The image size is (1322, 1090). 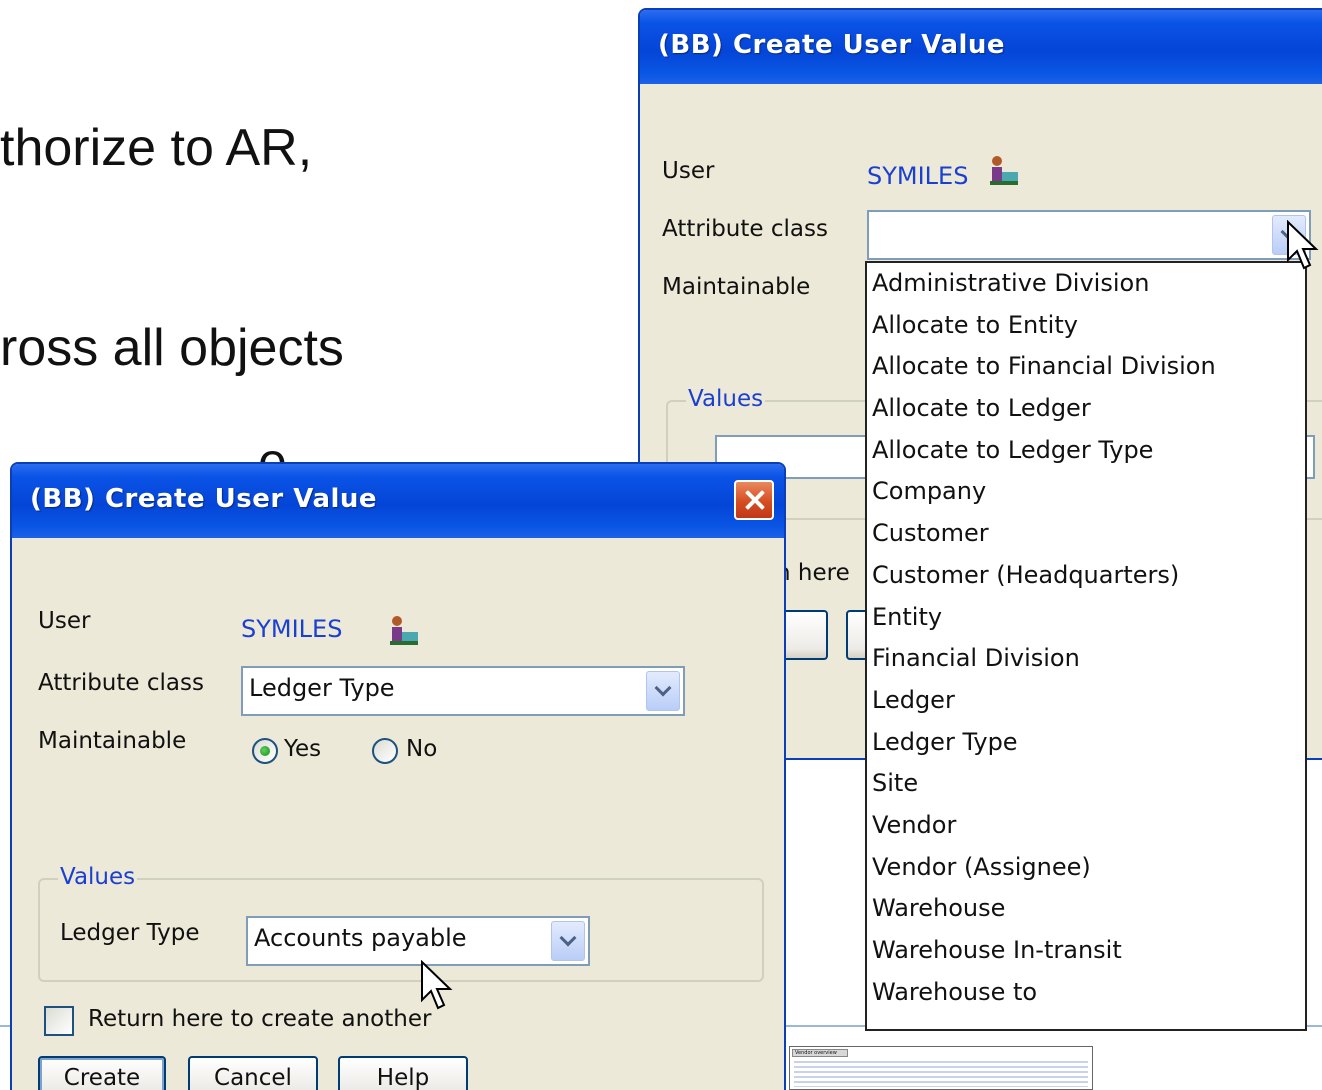 What do you see at coordinates (172, 348) in the screenshot?
I see `slide-text-line-2: ross all objects` at bounding box center [172, 348].